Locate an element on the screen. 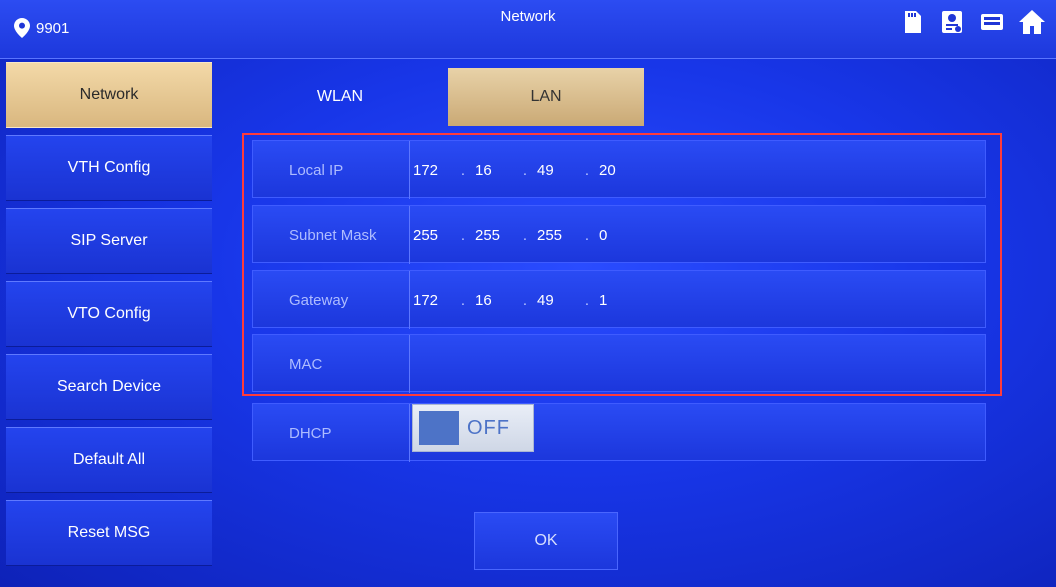  dhcp-label: DHCP is located at coordinates (310, 433).